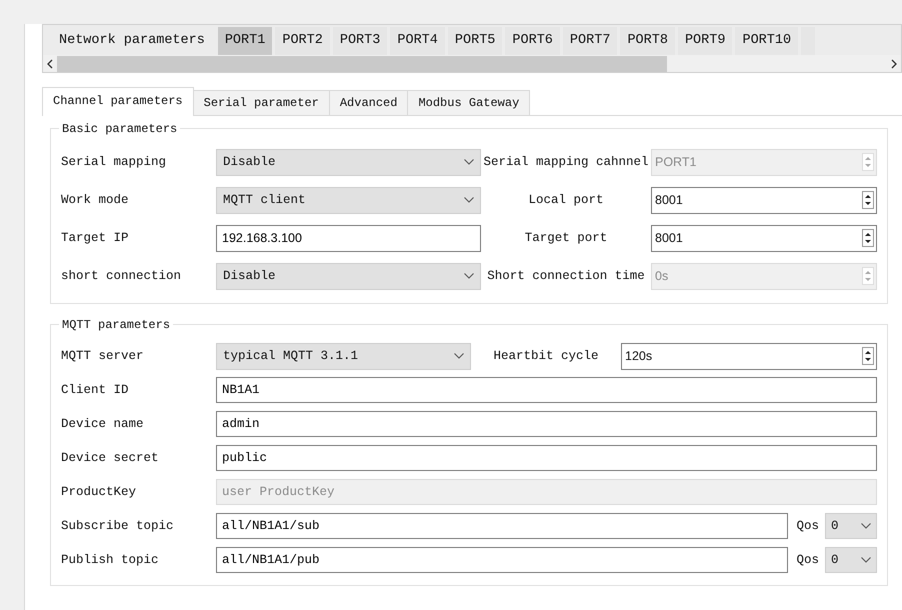 Image resolution: width=902 pixels, height=610 pixels. Describe the element at coordinates (764, 276) in the screenshot. I see `spin-box: 0s` at that location.